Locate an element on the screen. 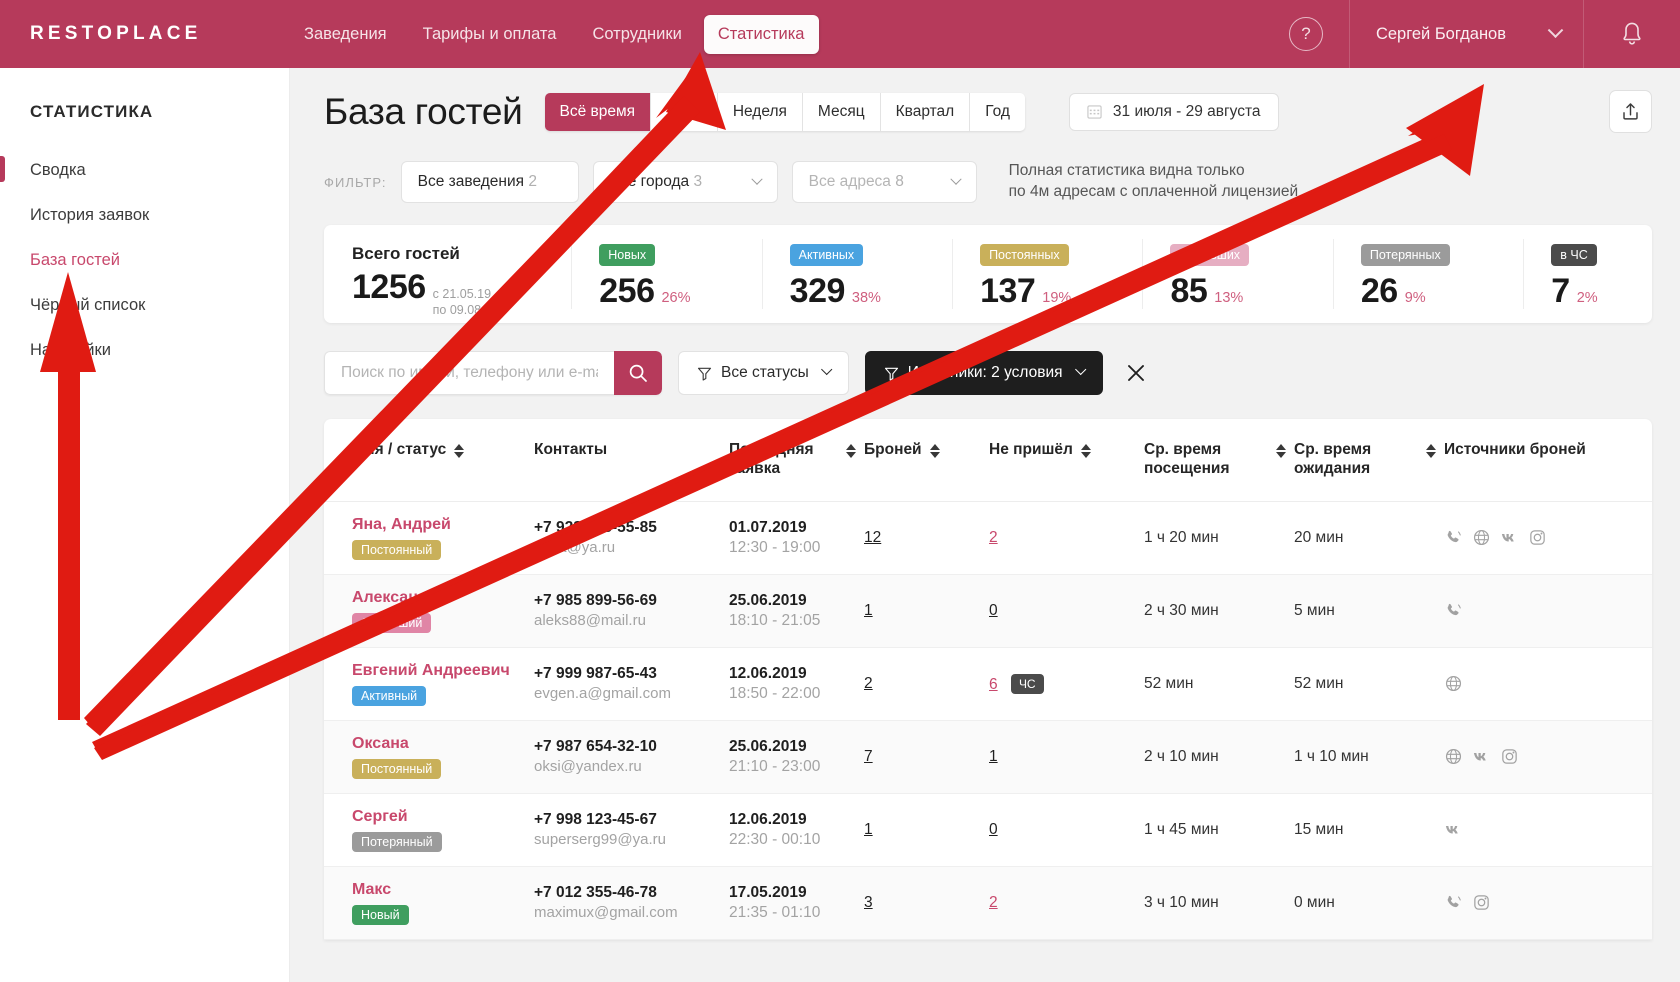 Image resolution: width=1680 pixels, height=982 pixels. noshow-count-link: 1 is located at coordinates (993, 756).